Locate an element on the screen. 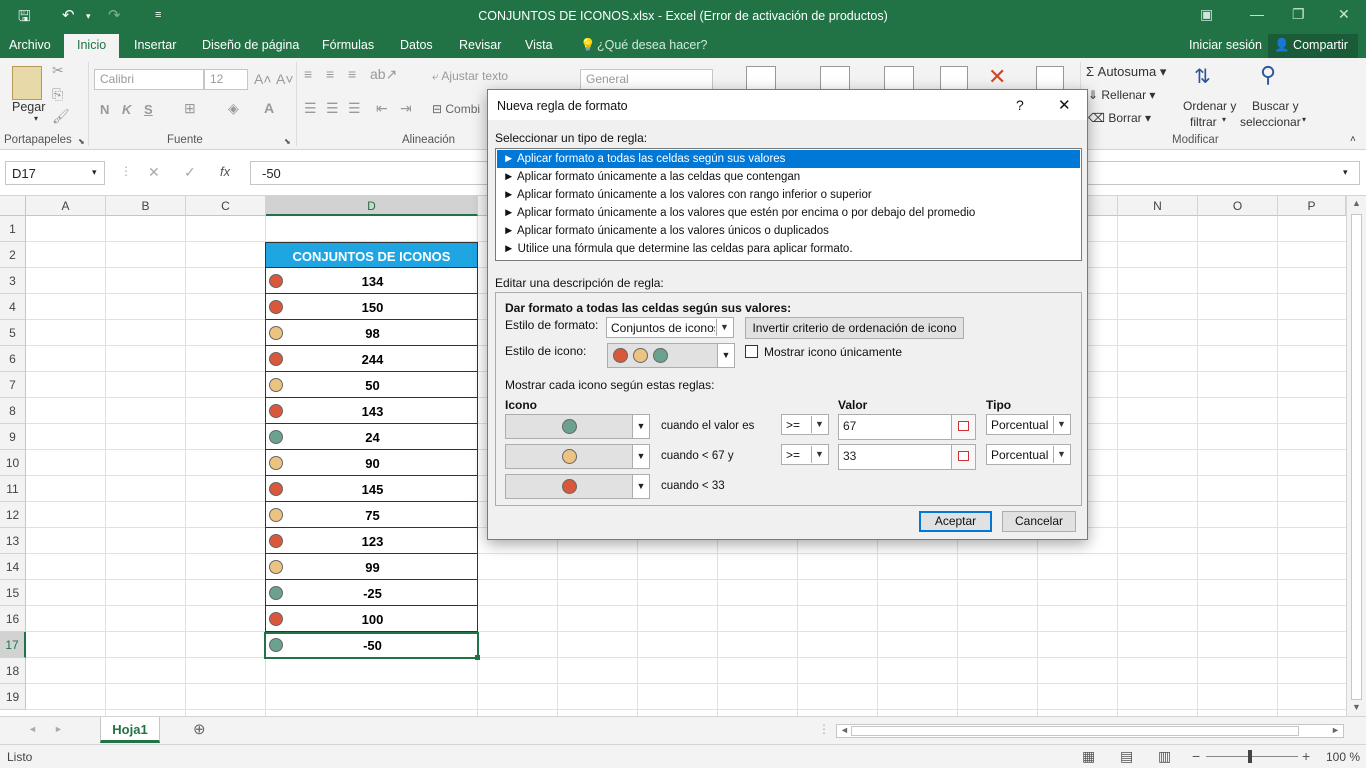 Image resolution: width=1366 pixels, height=768 pixels. row-header: 3 is located at coordinates (13, 281).